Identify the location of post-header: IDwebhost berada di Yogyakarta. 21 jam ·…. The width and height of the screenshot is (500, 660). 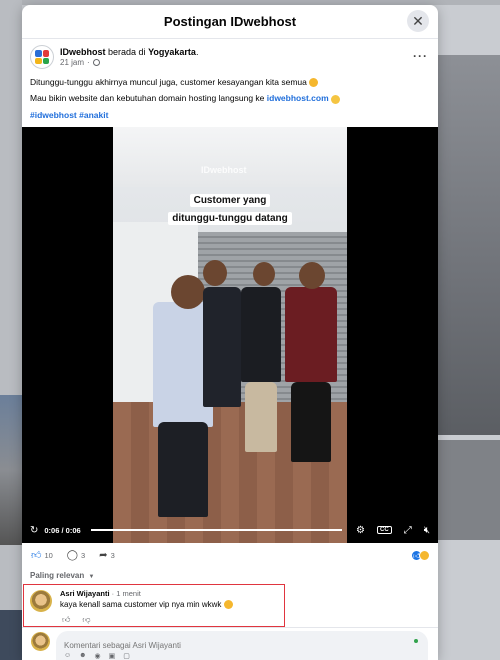
(230, 57).